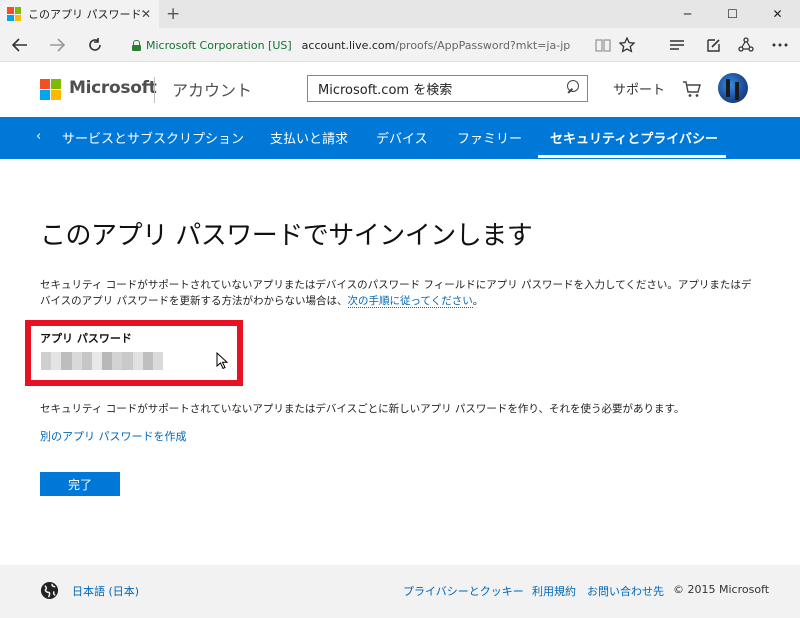 The image size is (800, 618). What do you see at coordinates (348, 45) in the screenshot?
I see `url-domain: account.live.com` at bounding box center [348, 45].